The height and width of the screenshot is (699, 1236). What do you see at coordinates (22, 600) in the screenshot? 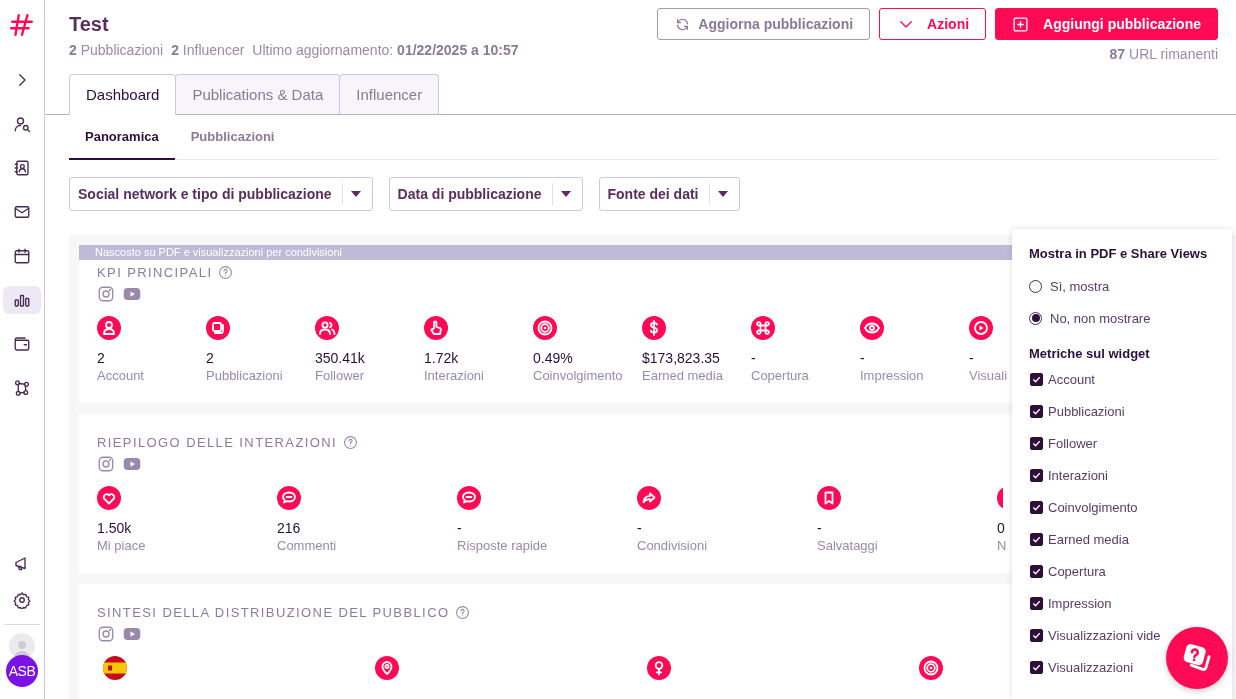
I see `settings-icon` at bounding box center [22, 600].